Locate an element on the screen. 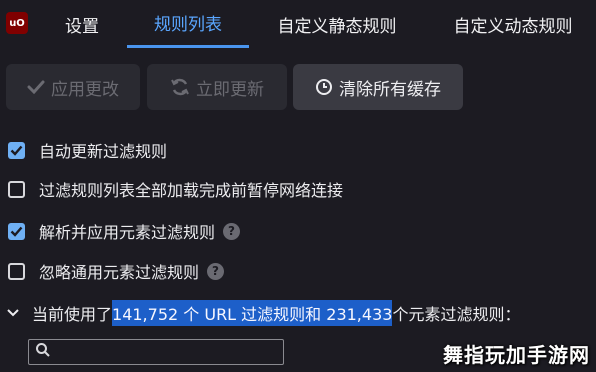 The height and width of the screenshot is (372, 596). search-icon is located at coordinates (43, 352).